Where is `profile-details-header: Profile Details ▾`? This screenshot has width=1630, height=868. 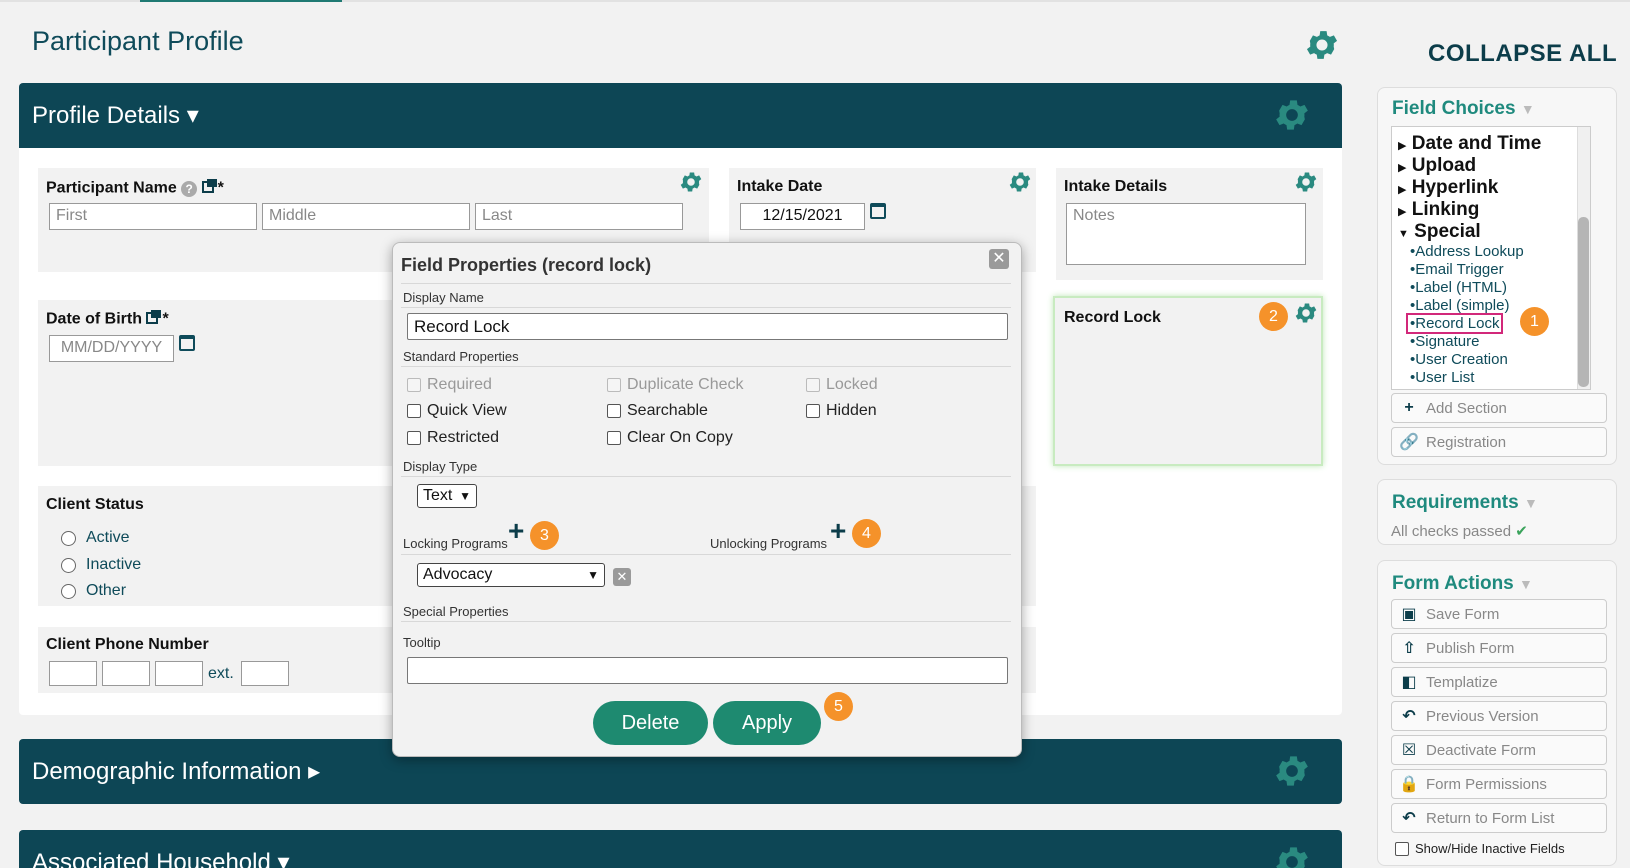
profile-details-header: Profile Details ▾ is located at coordinates (680, 115).